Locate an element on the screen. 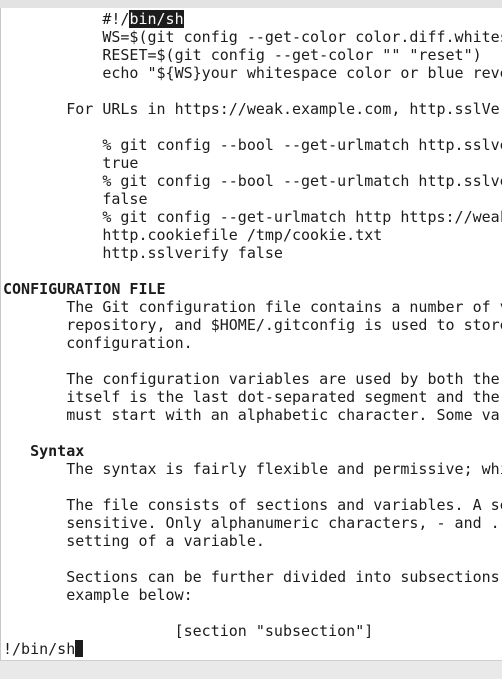 Image resolution: width=502 pixels, height=679 pixels. text-line: http.sslverify false is located at coordinates (252, 253).